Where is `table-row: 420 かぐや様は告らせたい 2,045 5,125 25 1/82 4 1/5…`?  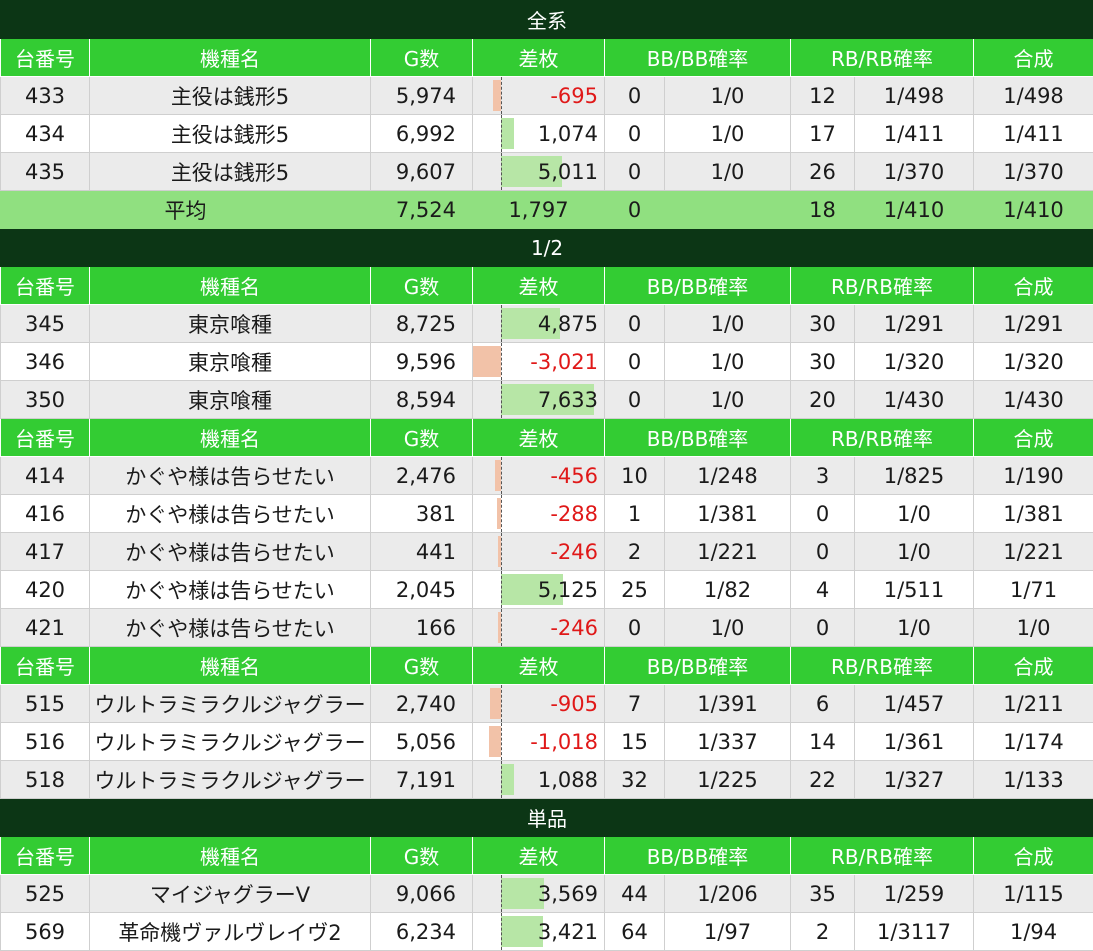 table-row: 420 かぐや様は告らせたい 2,045 5,125 25 1/82 4 1/5… is located at coordinates (547, 590).